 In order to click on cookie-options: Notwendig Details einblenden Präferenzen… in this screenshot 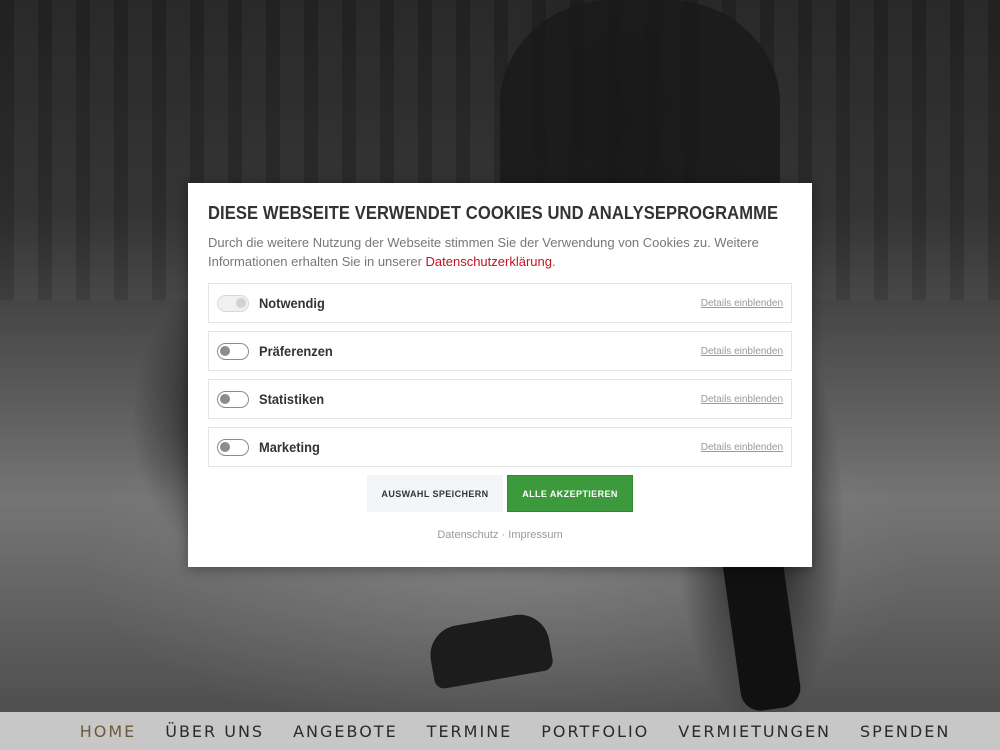, I will do `click(500, 375)`.